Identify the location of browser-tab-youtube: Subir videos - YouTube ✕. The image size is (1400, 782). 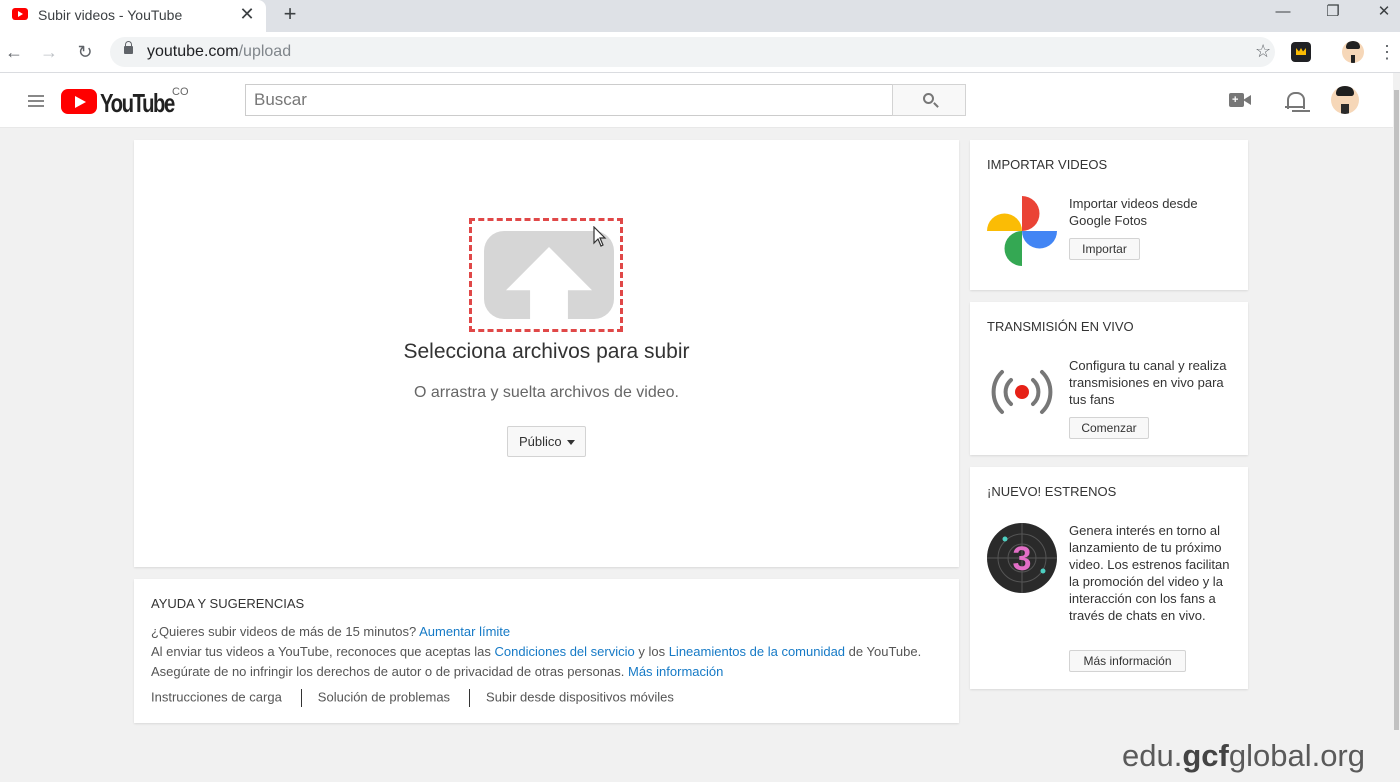
(133, 16).